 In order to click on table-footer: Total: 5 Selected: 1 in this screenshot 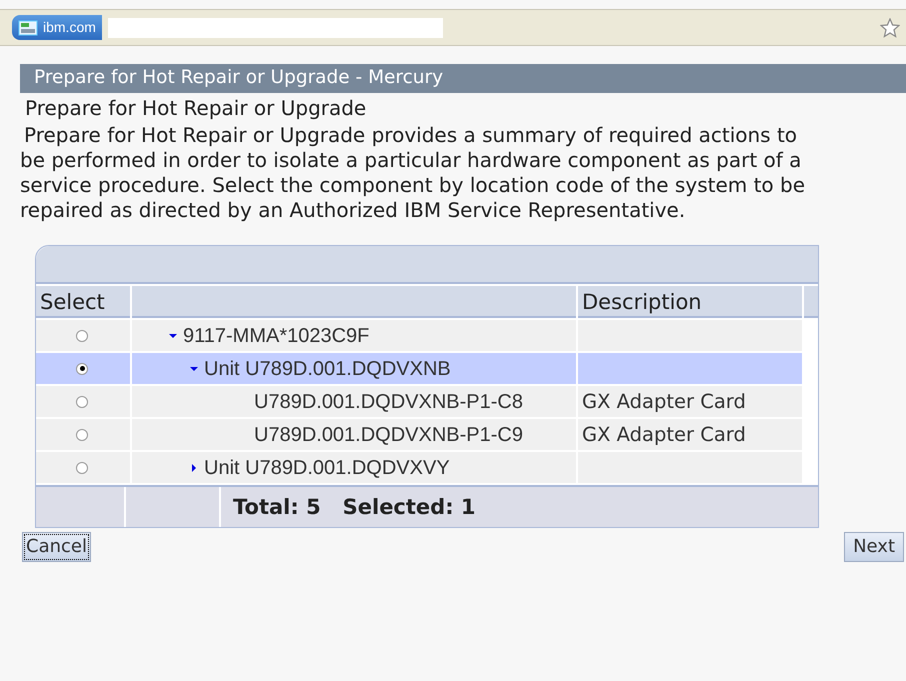, I will do `click(519, 507)`.